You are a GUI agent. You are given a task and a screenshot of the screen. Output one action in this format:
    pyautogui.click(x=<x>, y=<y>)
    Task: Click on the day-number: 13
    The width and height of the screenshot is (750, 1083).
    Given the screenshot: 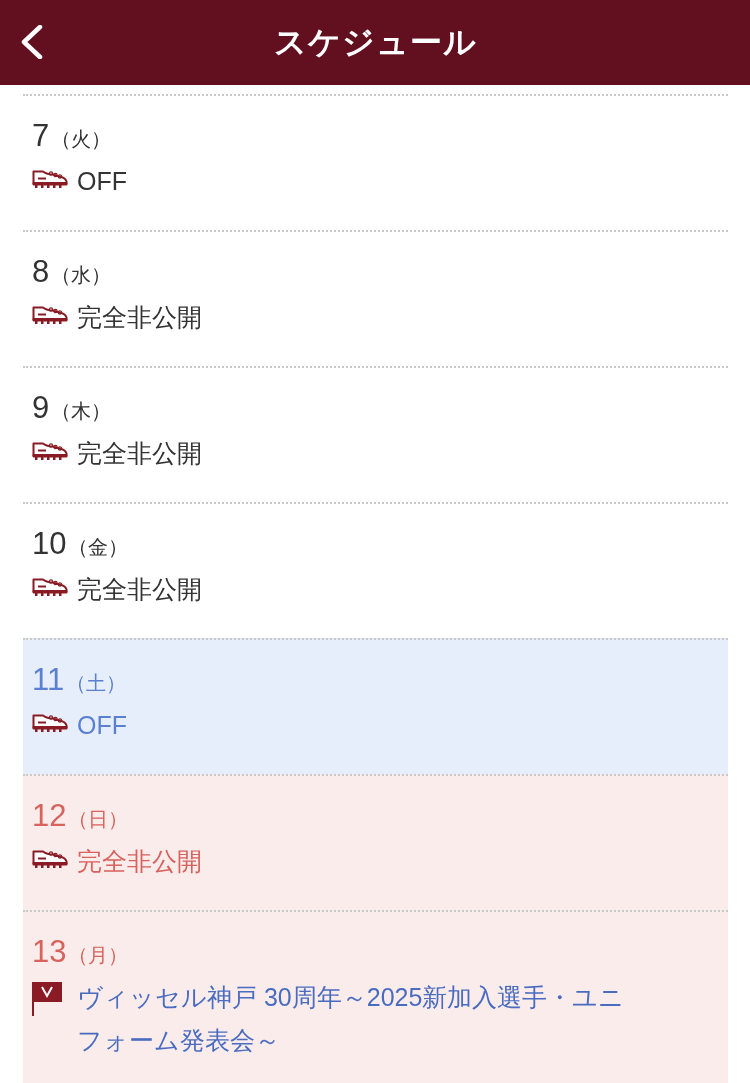 What is the action you would take?
    pyautogui.click(x=49, y=952)
    